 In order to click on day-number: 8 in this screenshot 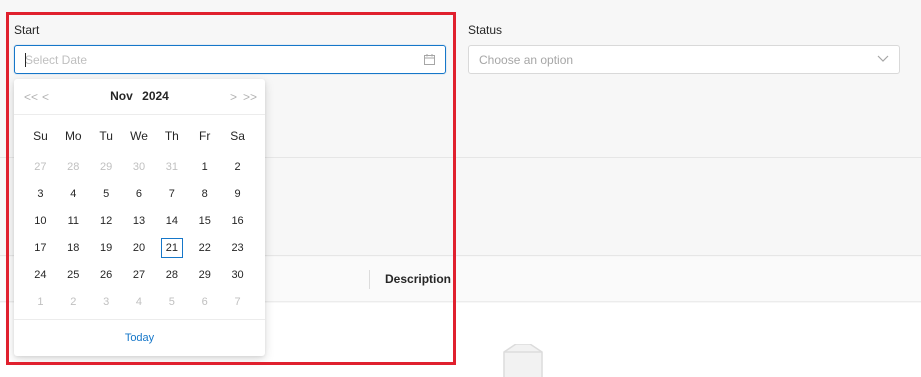, I will do `click(204, 193)`.